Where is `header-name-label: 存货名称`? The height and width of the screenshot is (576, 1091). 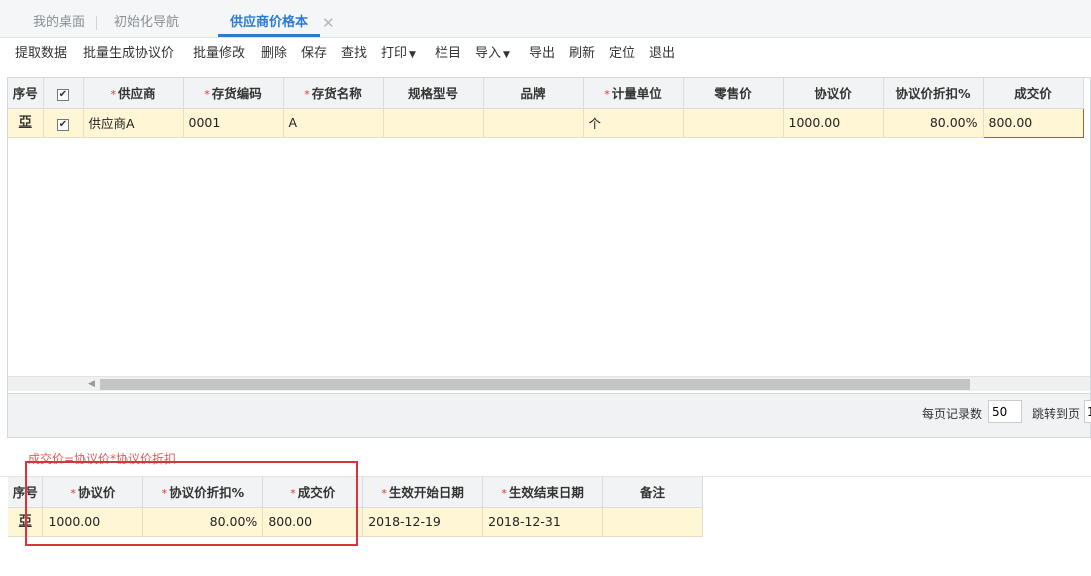
header-name-label: 存货名称 is located at coordinates (336, 94).